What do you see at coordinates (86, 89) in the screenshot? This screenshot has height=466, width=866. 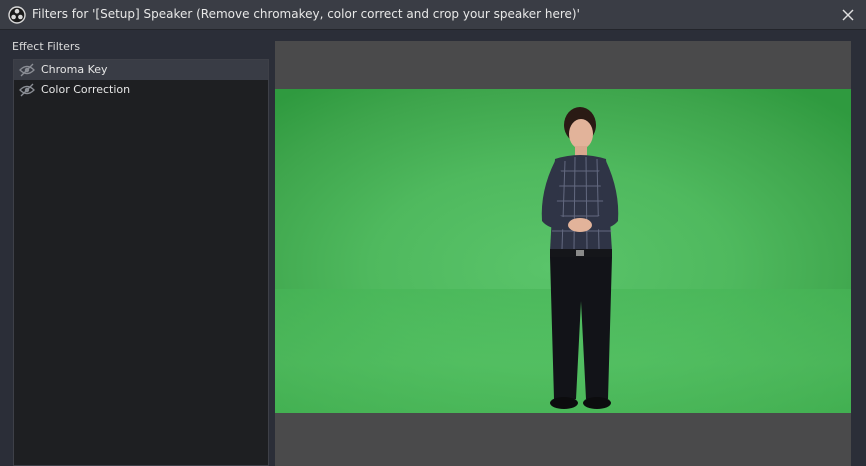 I see `filter-item-label: Color Correction` at bounding box center [86, 89].